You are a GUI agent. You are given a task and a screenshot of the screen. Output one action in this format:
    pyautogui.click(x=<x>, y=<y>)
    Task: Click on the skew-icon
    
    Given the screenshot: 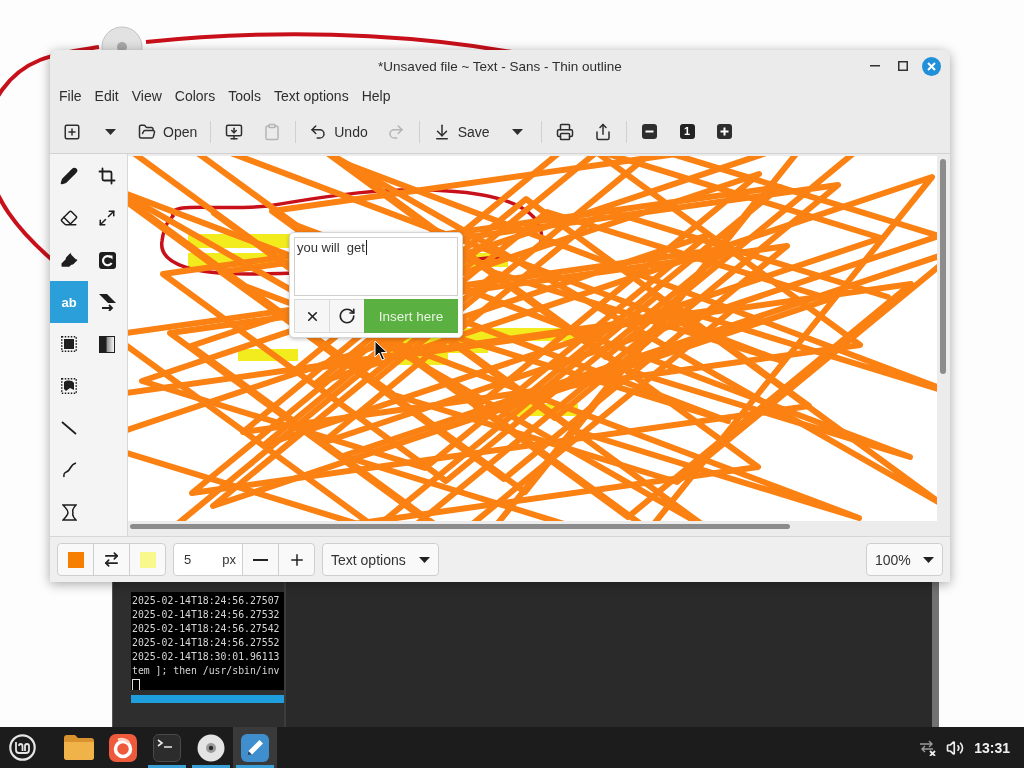 What is the action you would take?
    pyautogui.click(x=107, y=302)
    